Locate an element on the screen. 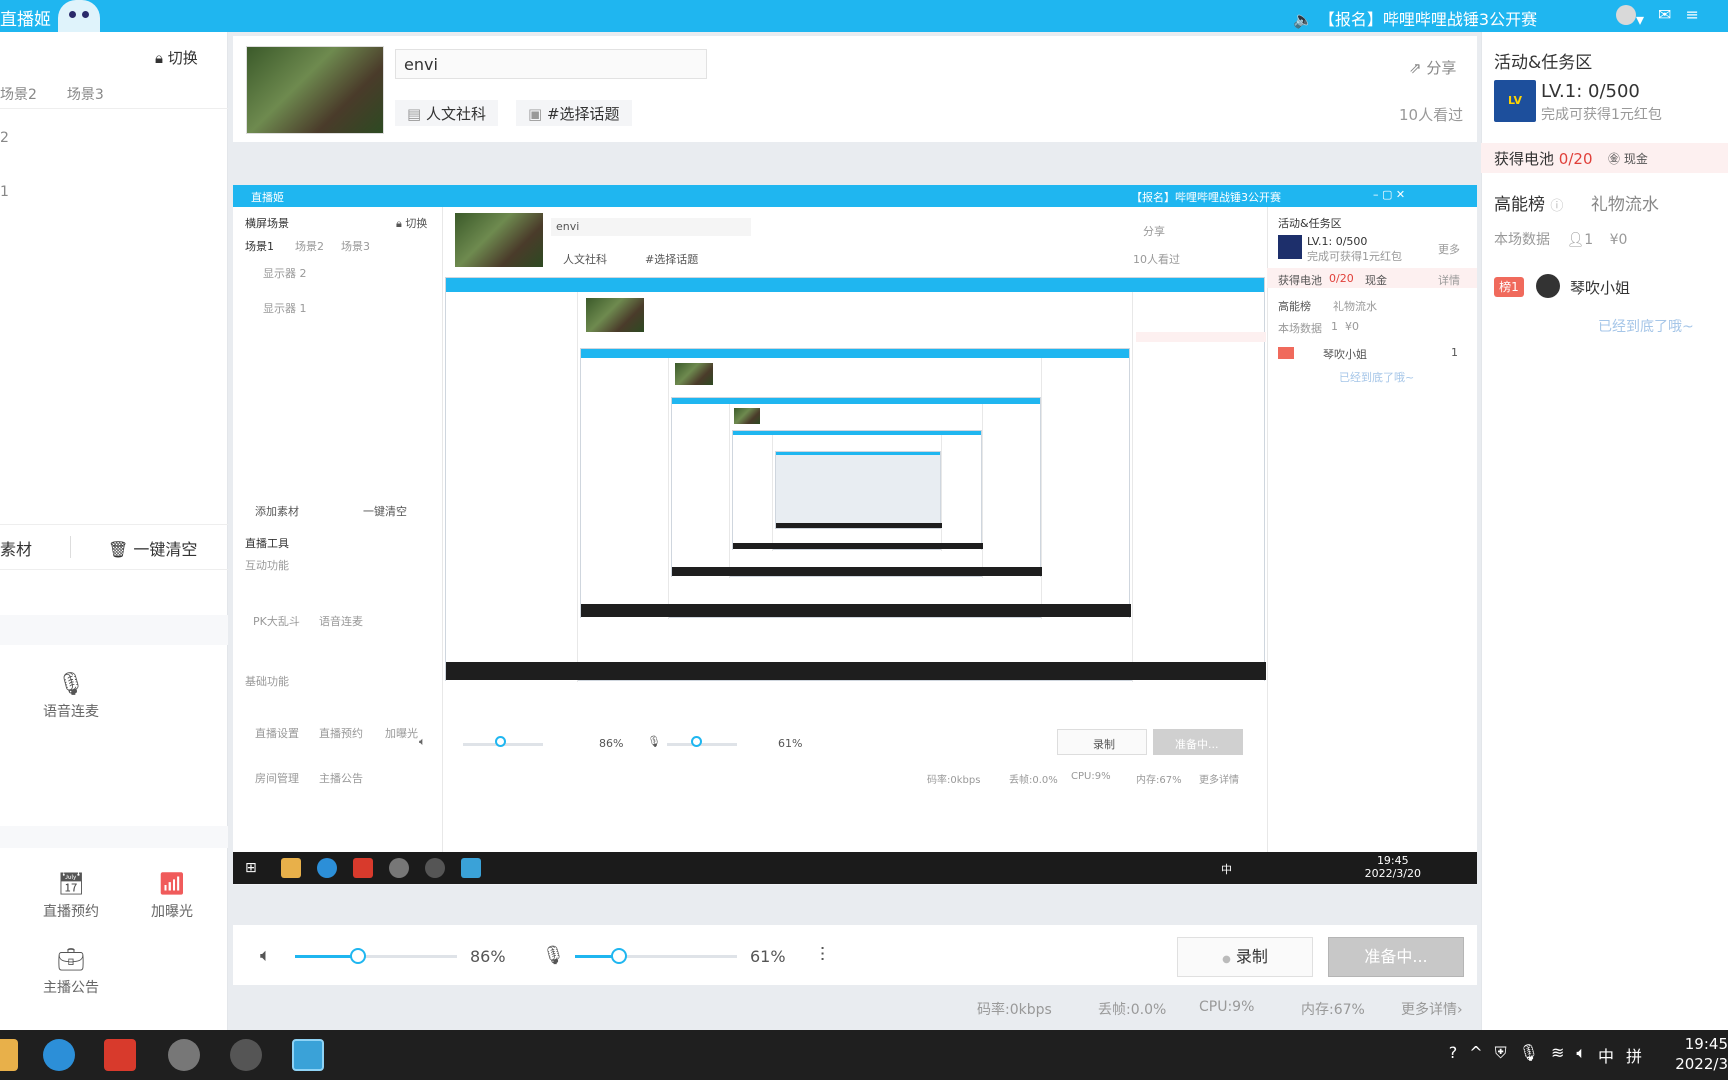 Image resolution: width=1728 pixels, height=1080 pixels. cash-label: ㊎ 现金 is located at coordinates (1628, 159).